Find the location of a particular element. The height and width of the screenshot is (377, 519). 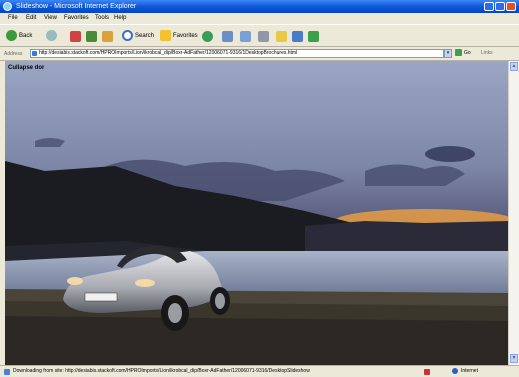

image-caption: Cullapse dor is located at coordinates (26, 68).